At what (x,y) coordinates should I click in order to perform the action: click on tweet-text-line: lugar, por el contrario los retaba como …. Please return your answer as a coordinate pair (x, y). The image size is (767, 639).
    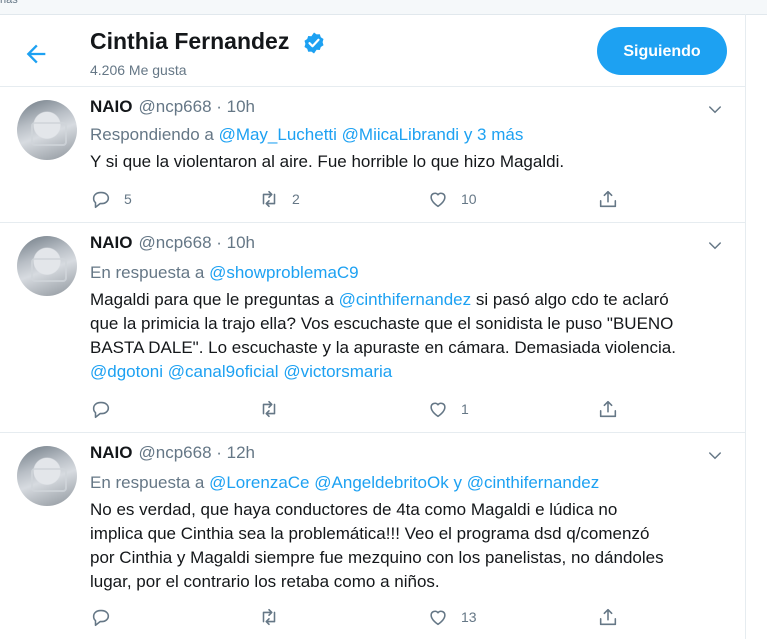
    Looking at the image, I should click on (265, 581).